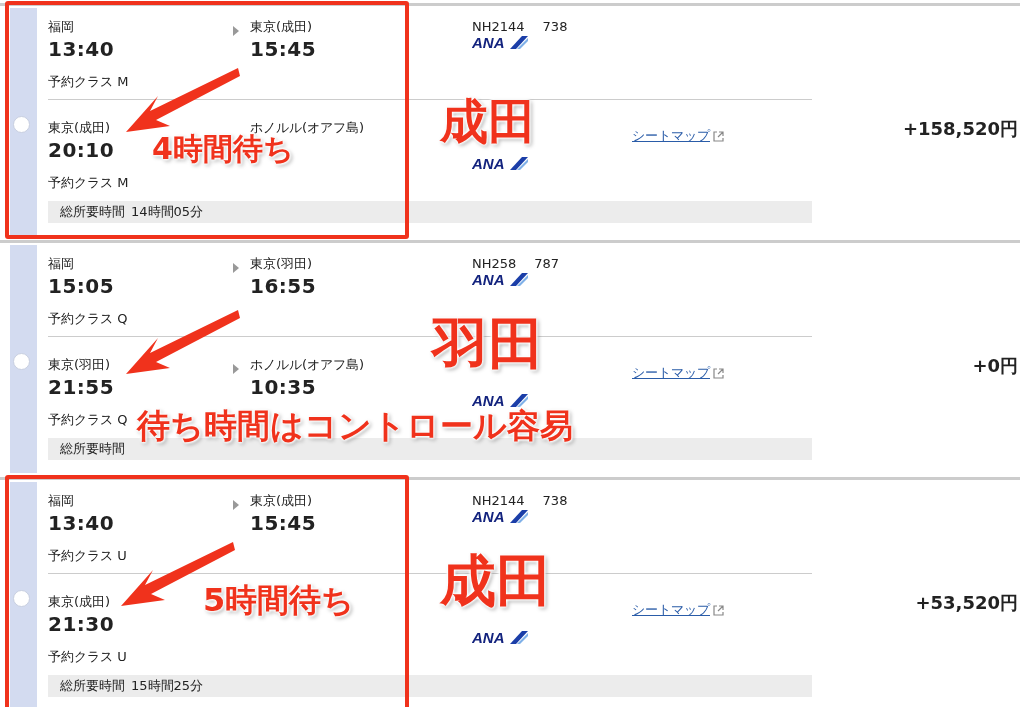  I want to click on price-difference: +53,520円, so click(966, 603).